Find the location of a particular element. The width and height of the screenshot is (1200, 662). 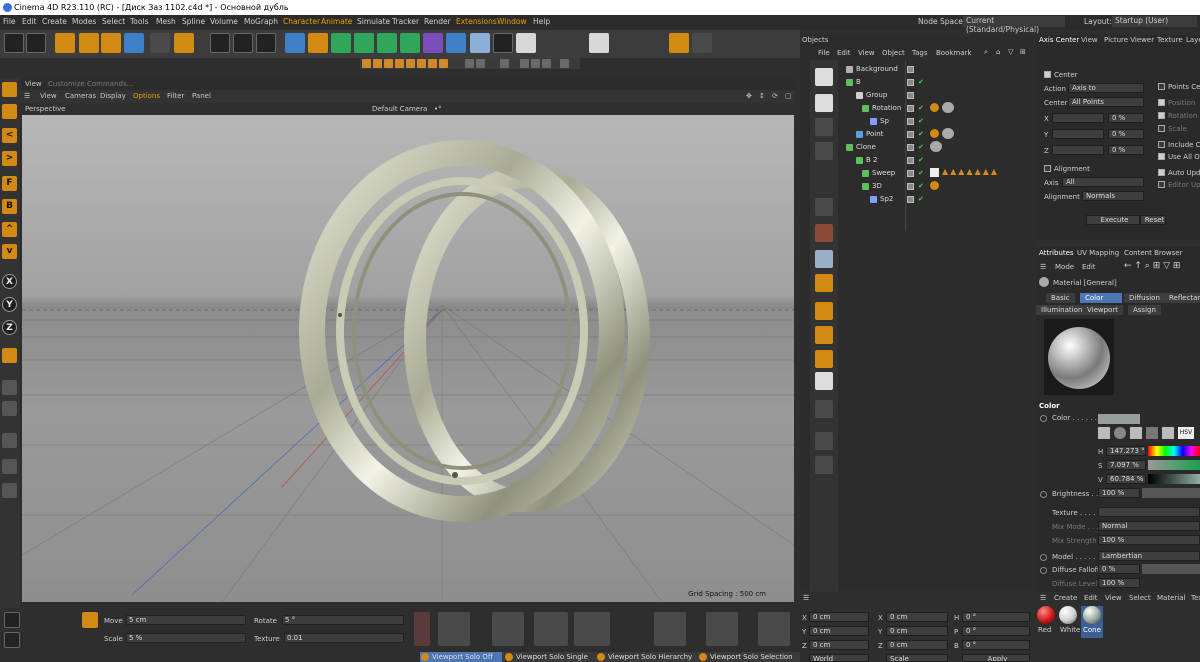

viewport-menu-cameras: Cameras is located at coordinates (80, 96).